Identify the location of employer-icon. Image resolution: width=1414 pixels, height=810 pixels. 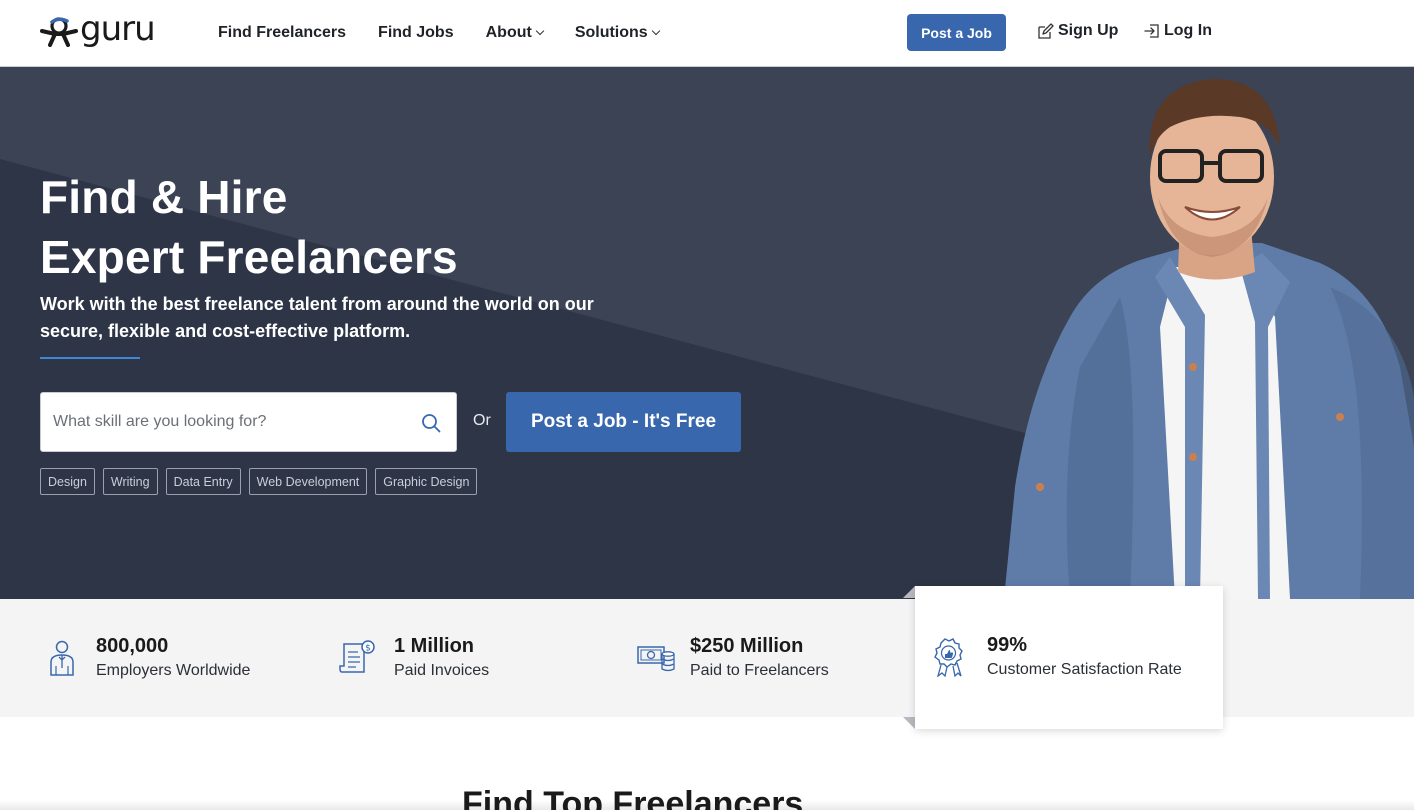
(62, 658).